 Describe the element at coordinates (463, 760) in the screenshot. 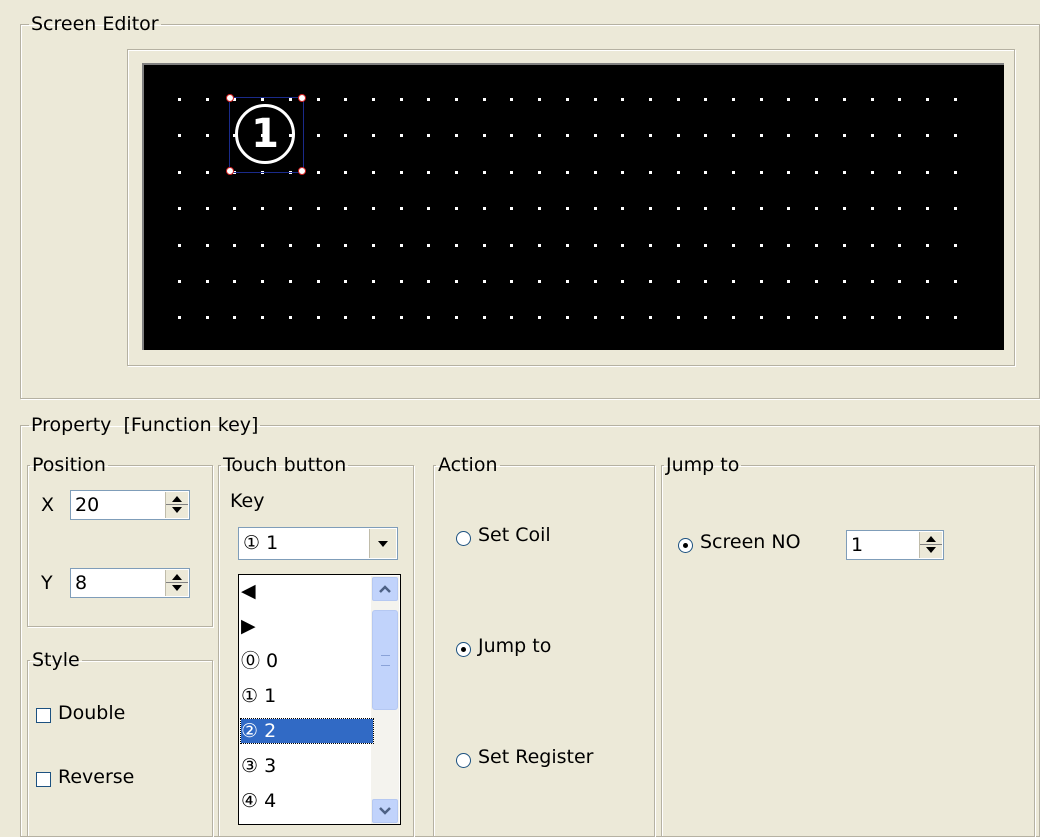

I see `set-register-radio` at that location.